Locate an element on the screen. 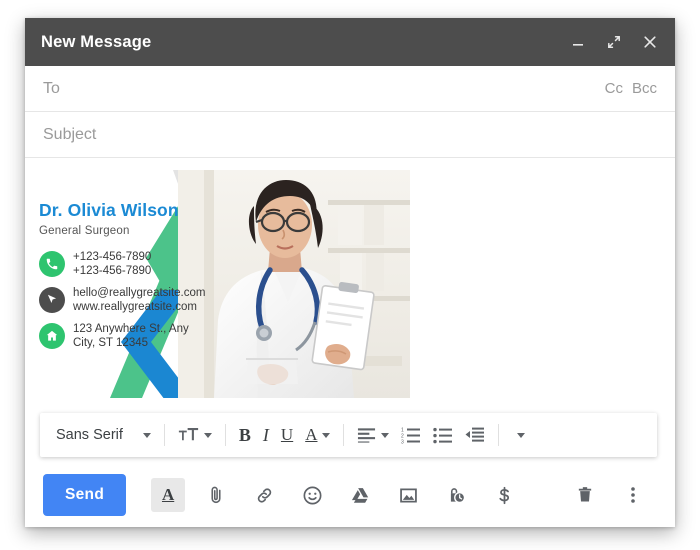 The height and width of the screenshot is (550, 700). cc-button: Cc is located at coordinates (614, 88).